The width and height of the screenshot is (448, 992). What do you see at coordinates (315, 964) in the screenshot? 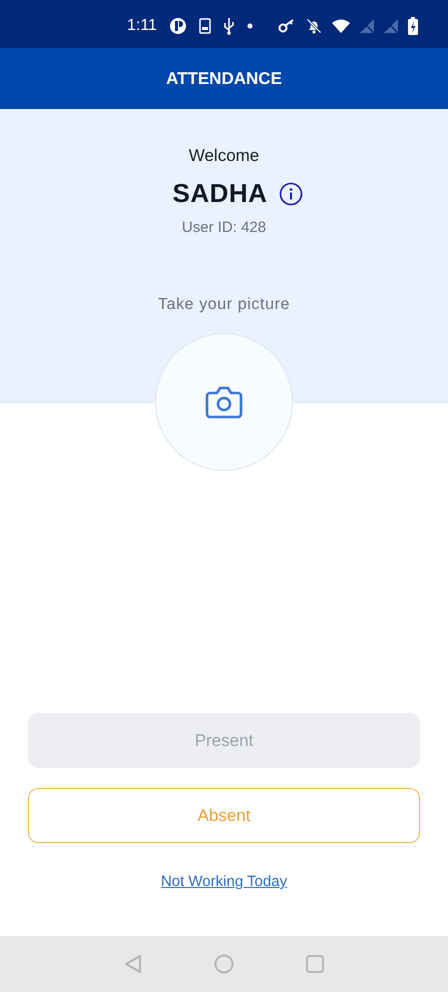
I see `recents-icon` at bounding box center [315, 964].